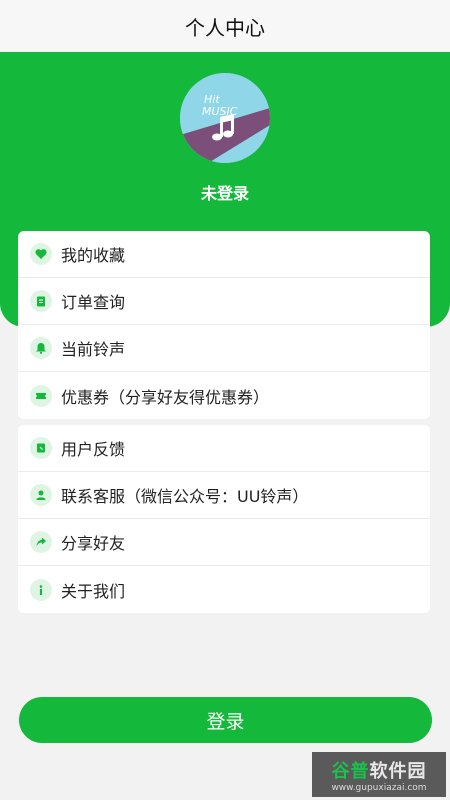 Image resolution: width=450 pixels, height=800 pixels. I want to click on menu-item-current-ringtone: 当前铃声, so click(224, 348).